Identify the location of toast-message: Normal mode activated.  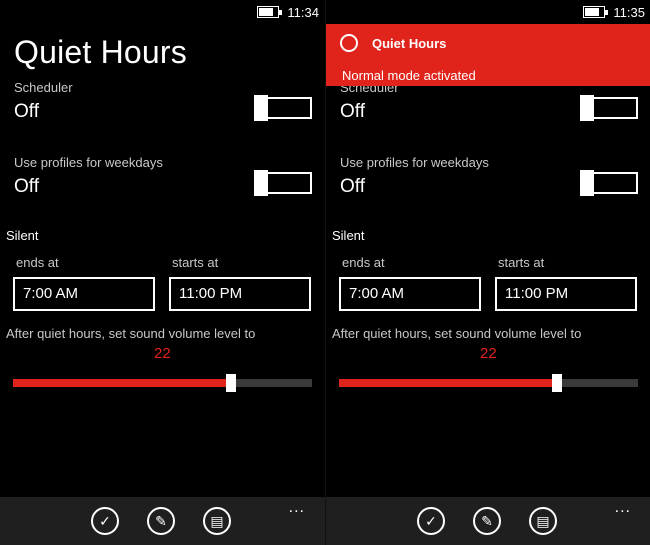
(409, 75).